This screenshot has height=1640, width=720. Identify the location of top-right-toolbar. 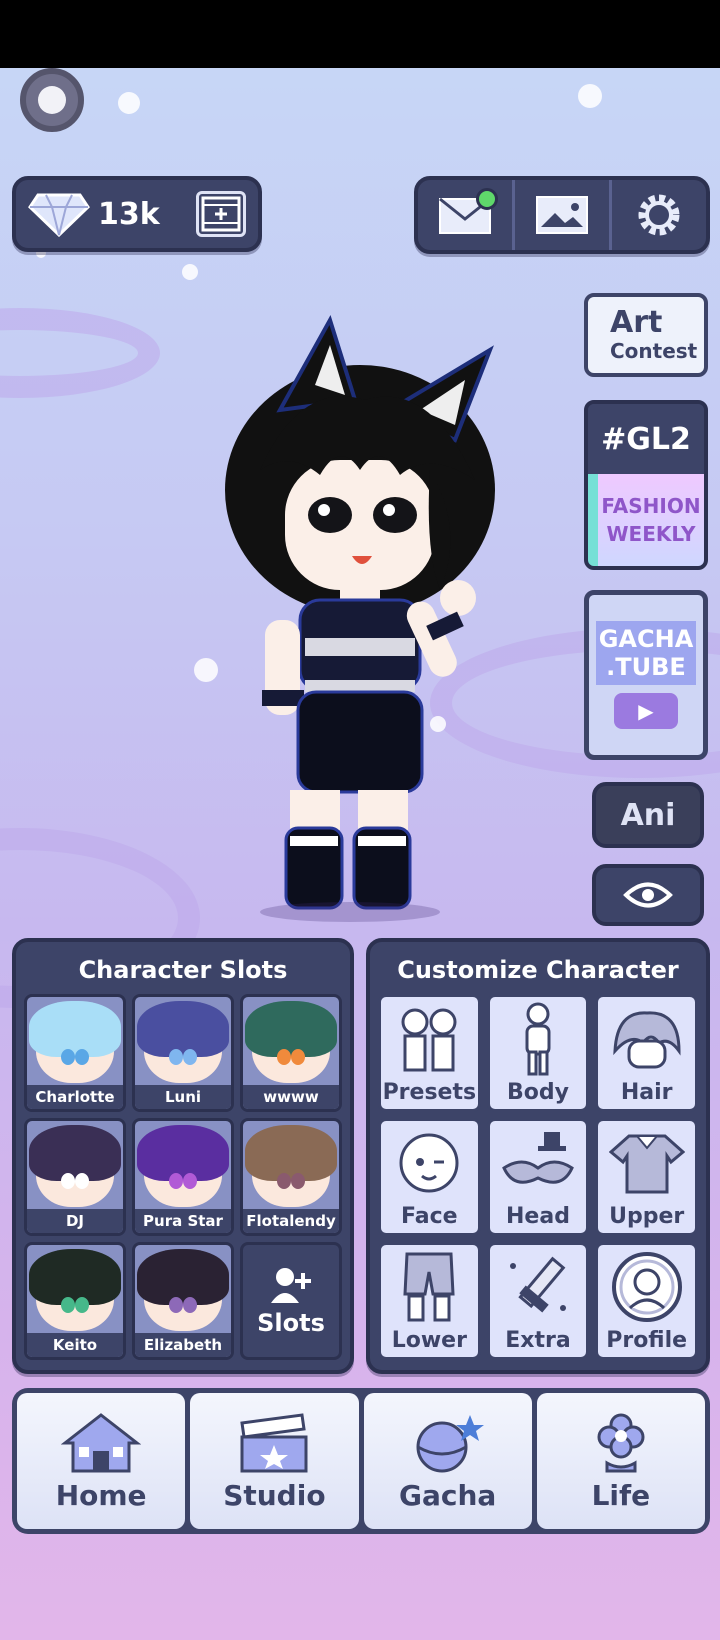
(562, 215).